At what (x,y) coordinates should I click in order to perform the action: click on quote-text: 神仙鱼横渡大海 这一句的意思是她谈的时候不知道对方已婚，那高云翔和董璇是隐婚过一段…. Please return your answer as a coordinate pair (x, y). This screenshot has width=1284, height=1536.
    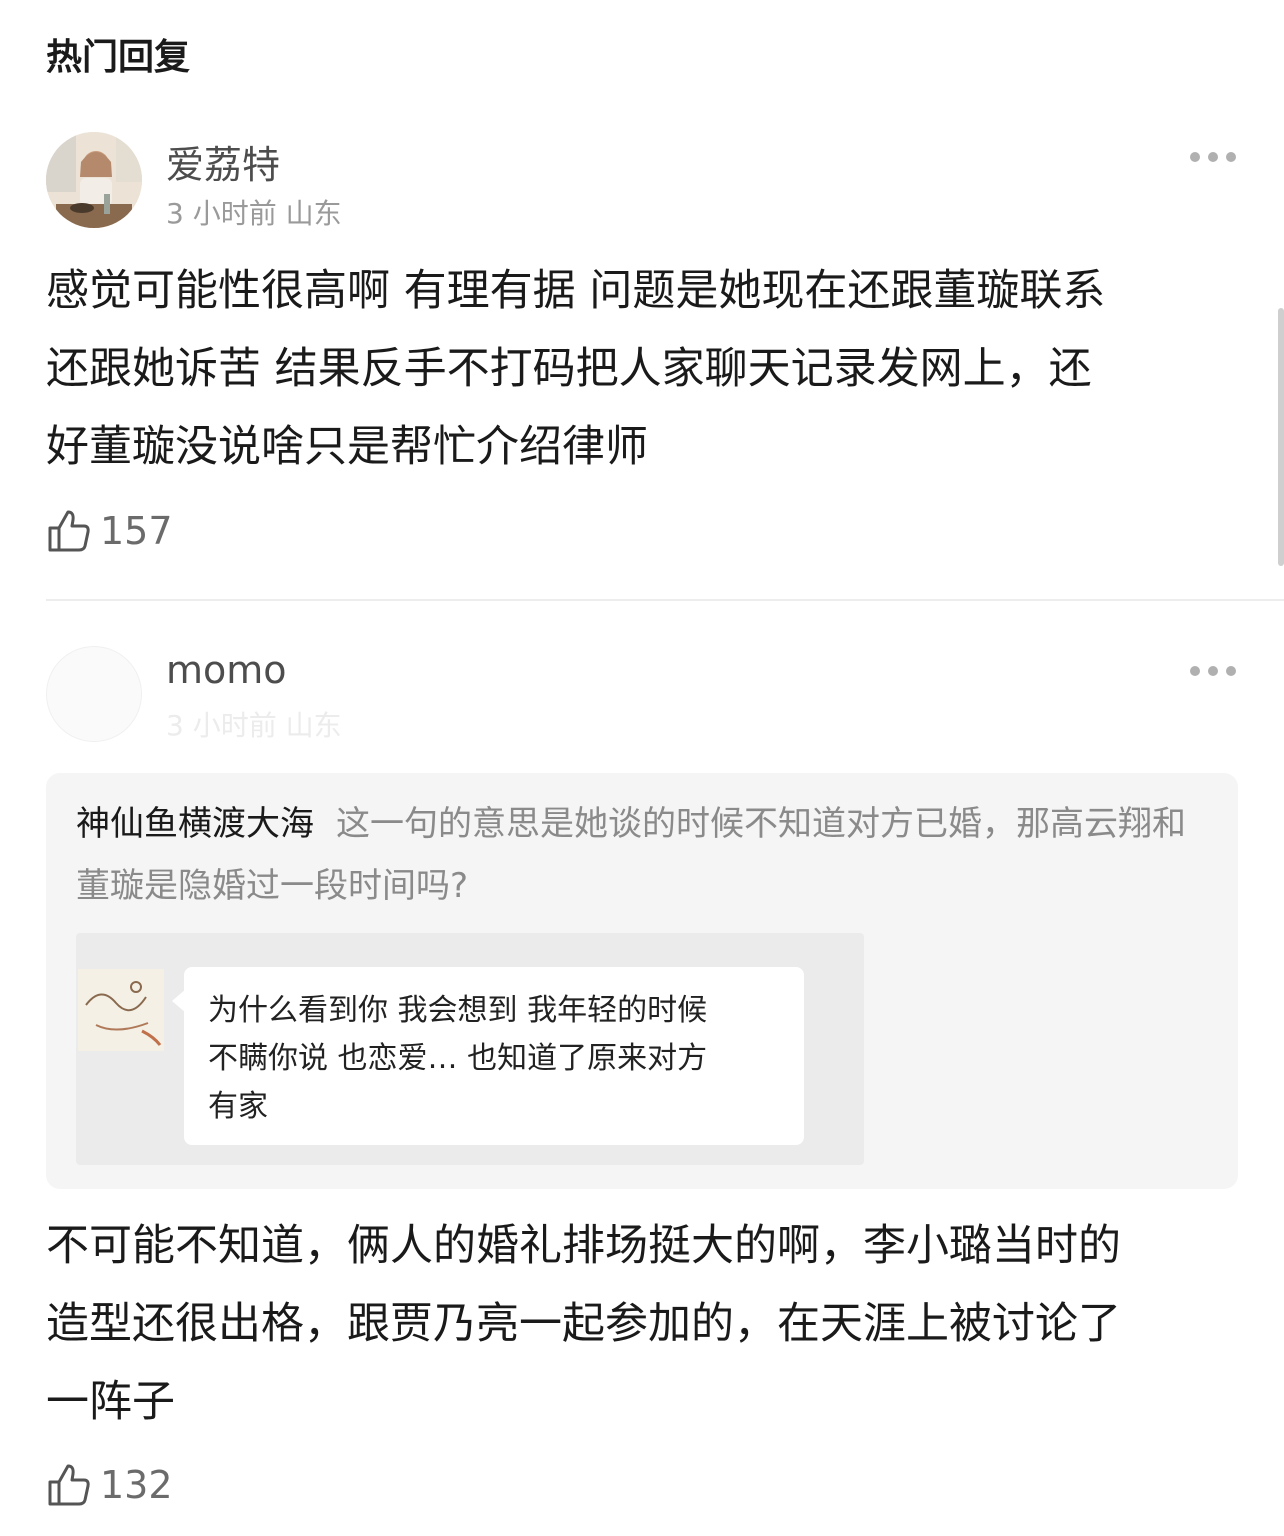
    Looking at the image, I should click on (636, 855).